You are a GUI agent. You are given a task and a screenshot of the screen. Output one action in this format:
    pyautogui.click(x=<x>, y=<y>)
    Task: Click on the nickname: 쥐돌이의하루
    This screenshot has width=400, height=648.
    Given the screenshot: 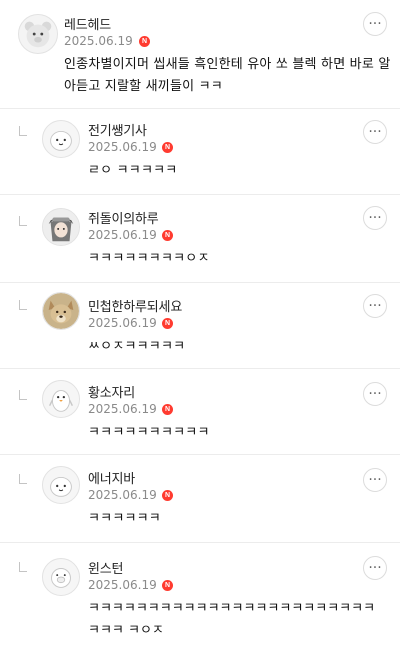 What is the action you would take?
    pyautogui.click(x=123, y=217)
    